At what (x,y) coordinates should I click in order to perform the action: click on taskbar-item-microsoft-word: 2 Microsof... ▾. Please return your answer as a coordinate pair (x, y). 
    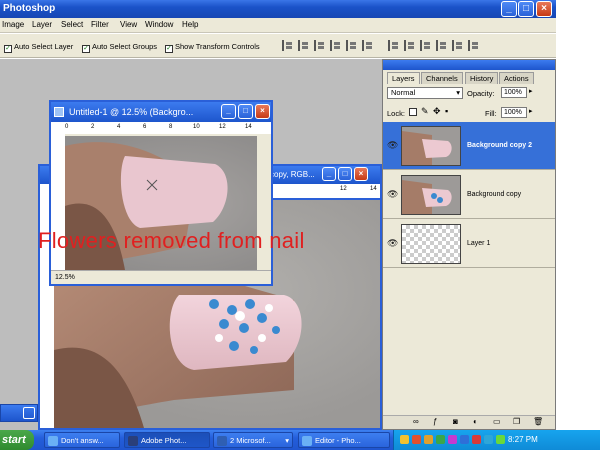
    Looking at the image, I should click on (253, 440).